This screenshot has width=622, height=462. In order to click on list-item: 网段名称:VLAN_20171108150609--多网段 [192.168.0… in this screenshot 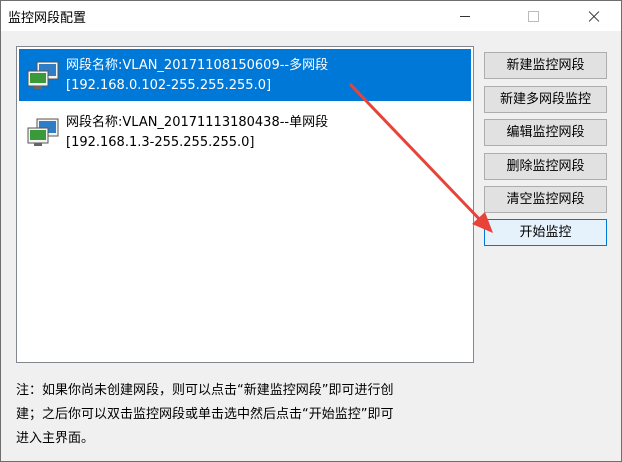, I will do `click(245, 75)`.